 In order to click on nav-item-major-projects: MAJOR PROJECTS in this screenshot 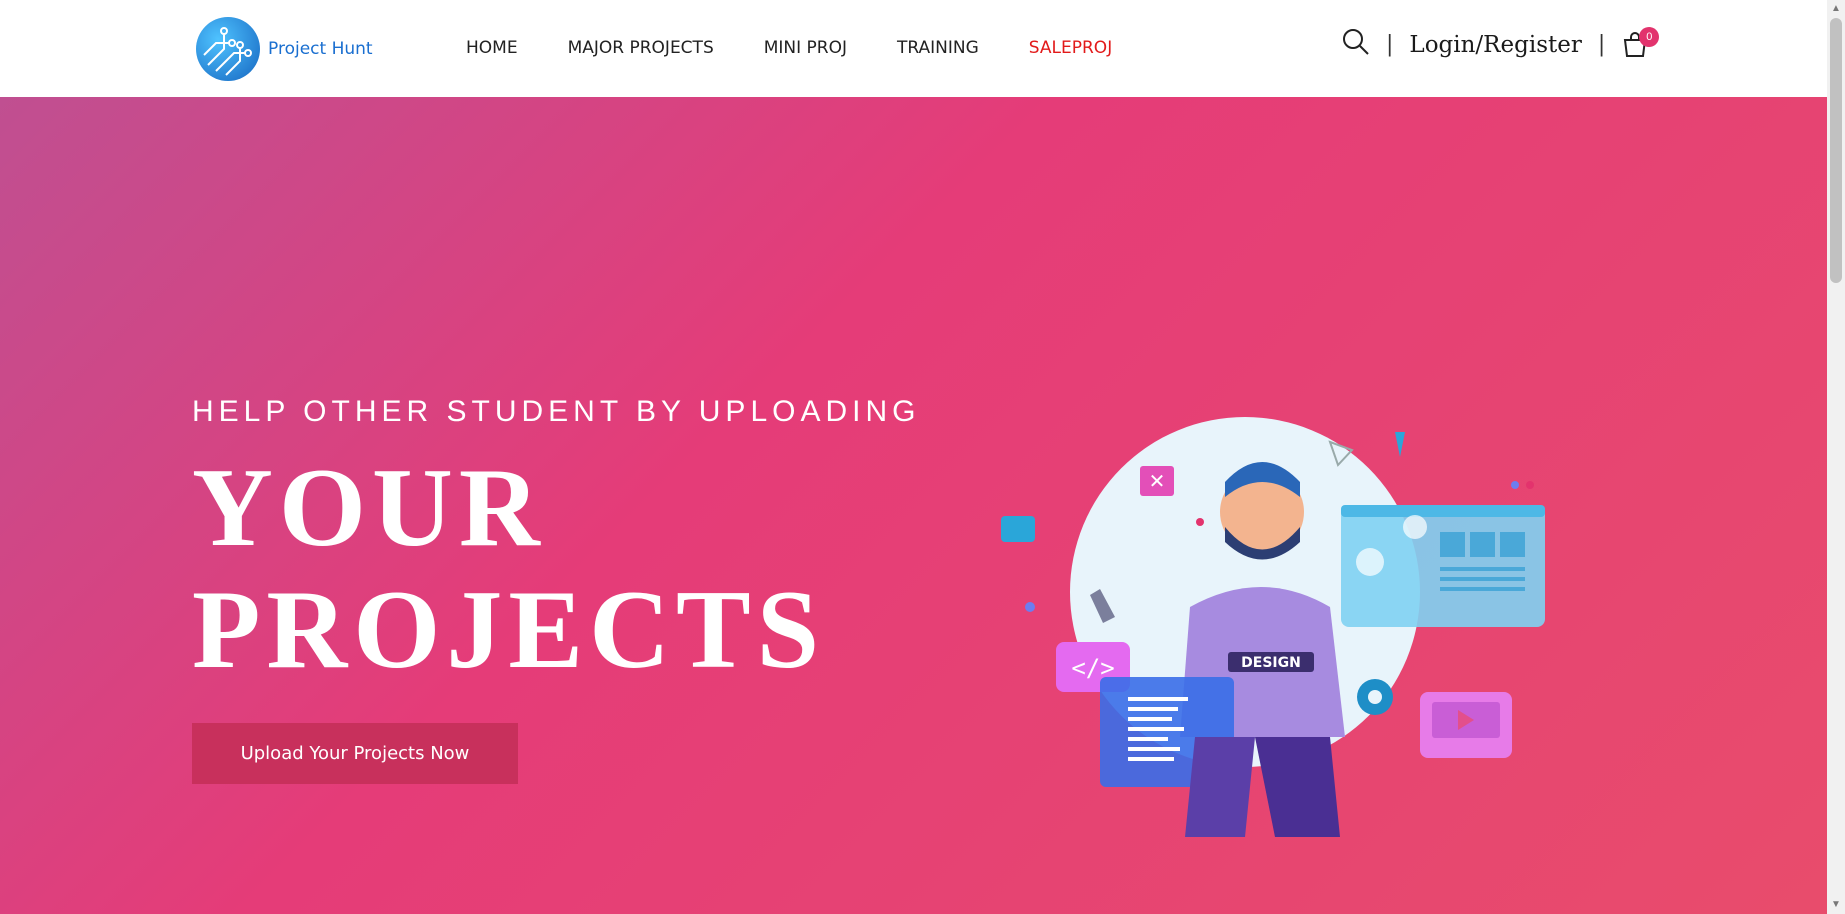, I will do `click(641, 48)`.